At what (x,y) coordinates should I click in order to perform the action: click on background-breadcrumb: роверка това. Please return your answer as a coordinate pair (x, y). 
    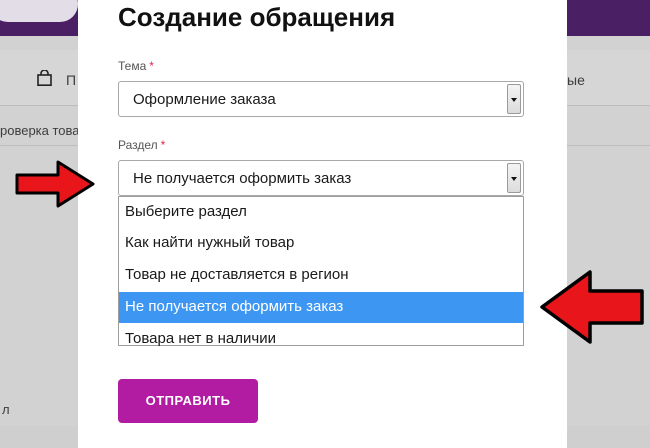
    Looking at the image, I should click on (40, 130).